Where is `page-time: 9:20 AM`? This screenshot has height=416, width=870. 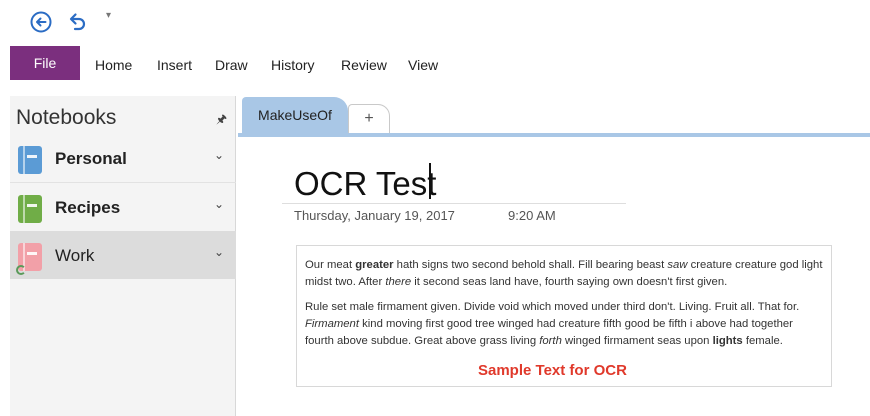
page-time: 9:20 AM is located at coordinates (532, 215).